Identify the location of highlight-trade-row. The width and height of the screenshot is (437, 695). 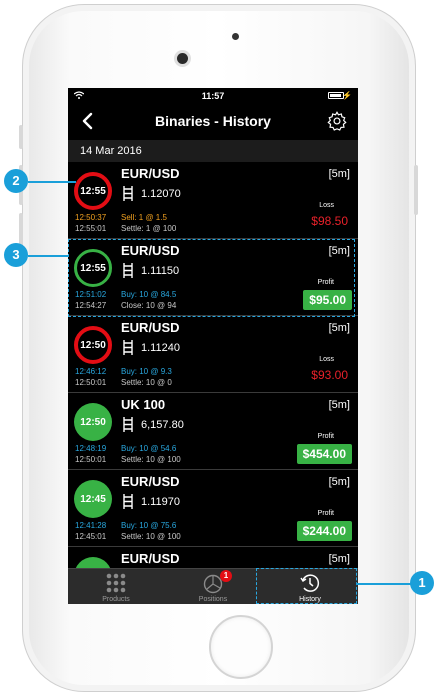
(211, 278).